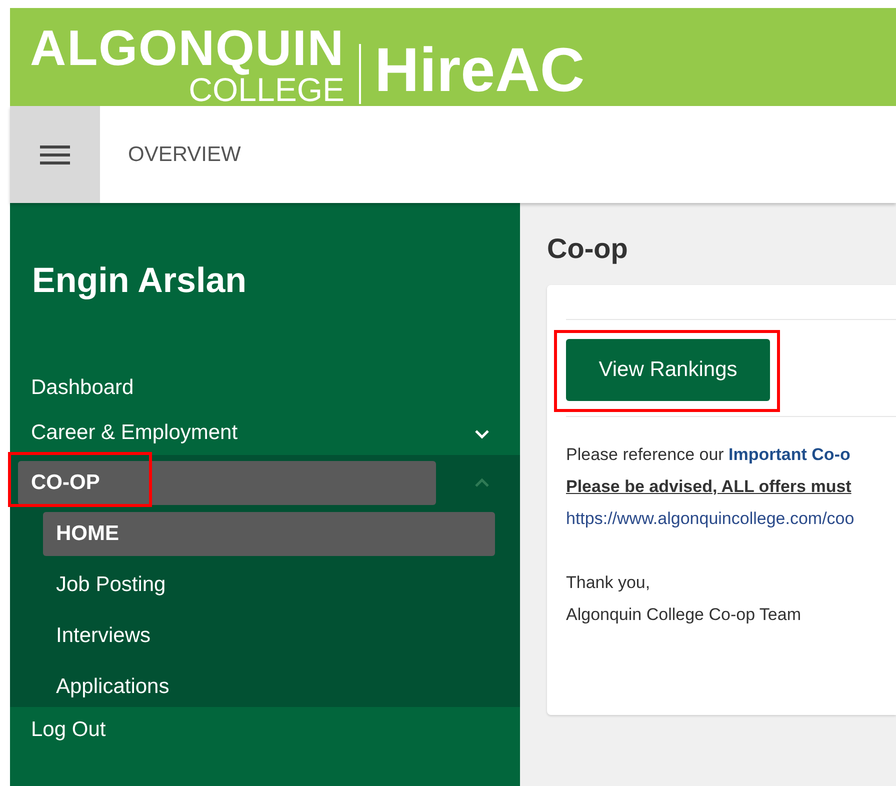 The image size is (896, 786). What do you see at coordinates (668, 370) in the screenshot?
I see `view-rankings-button: View Rankings` at bounding box center [668, 370].